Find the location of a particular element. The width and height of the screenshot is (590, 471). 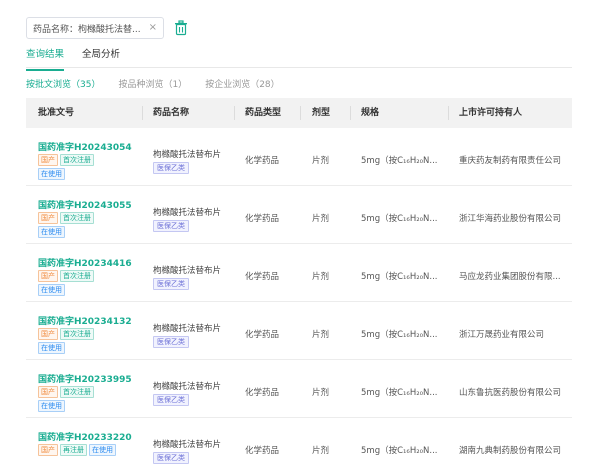

subtab-by-variety: 按品种浏览（1） is located at coordinates (152, 83).